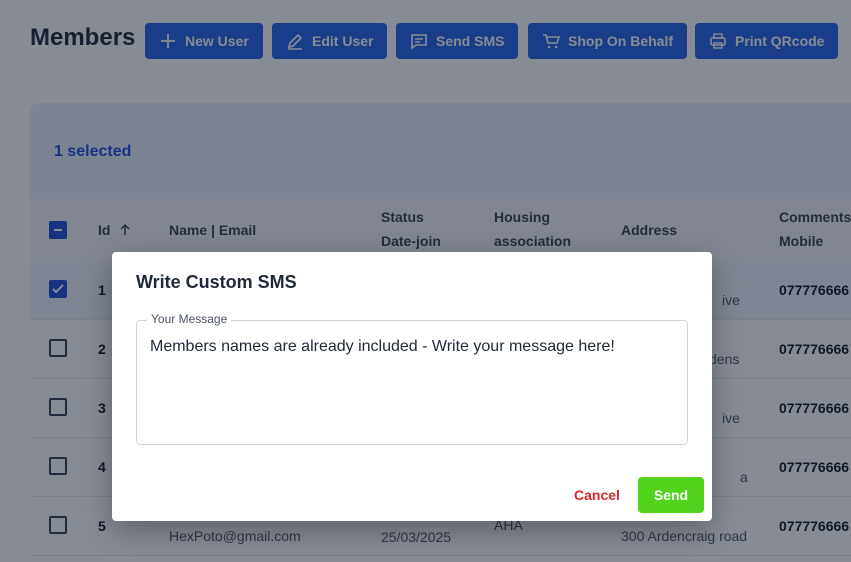 The width and height of the screenshot is (851, 562). I want to click on send-button: Send, so click(671, 495).